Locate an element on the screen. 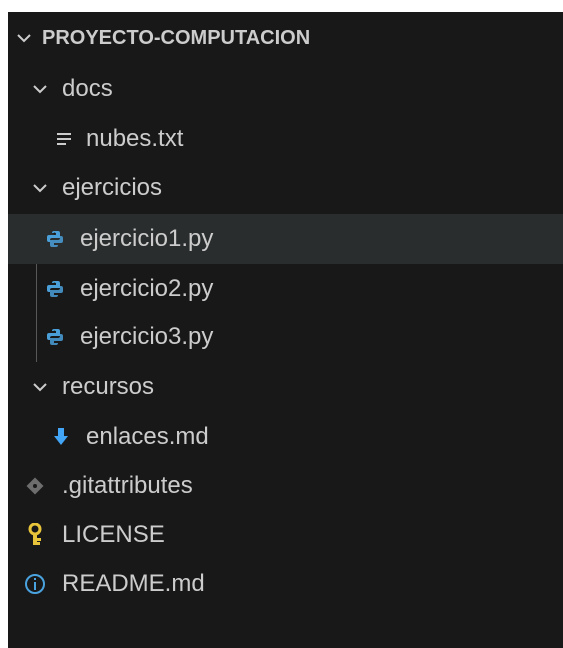  file-license: LICENSE is located at coordinates (285, 535).